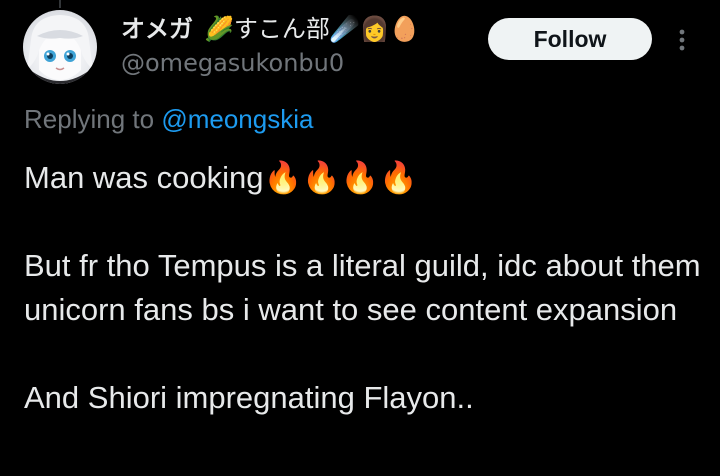  I want to click on author-name-emojis: 🌽すこん部☄️👩🥚, so click(312, 29).